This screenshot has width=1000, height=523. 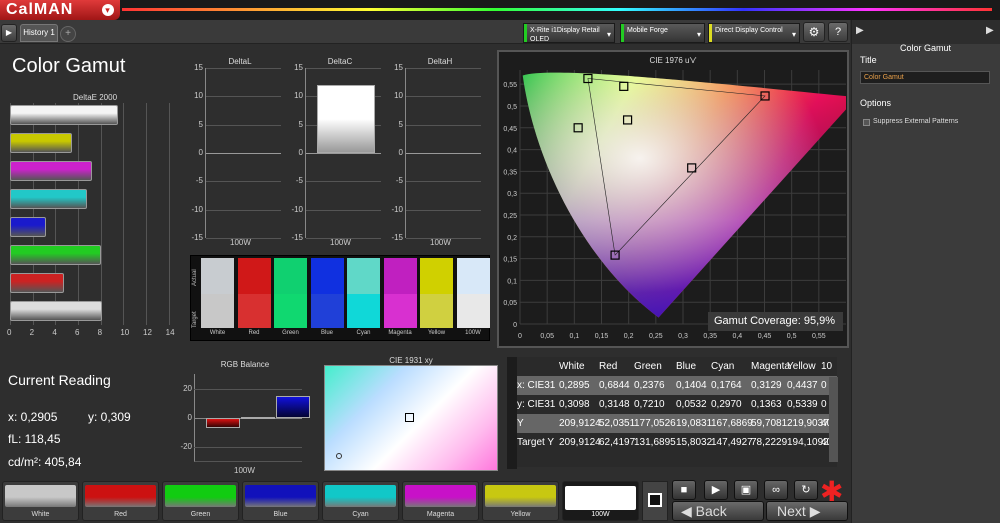 What do you see at coordinates (440, 501) in the screenshot?
I see `swatch-button-magenta: Magenta` at bounding box center [440, 501].